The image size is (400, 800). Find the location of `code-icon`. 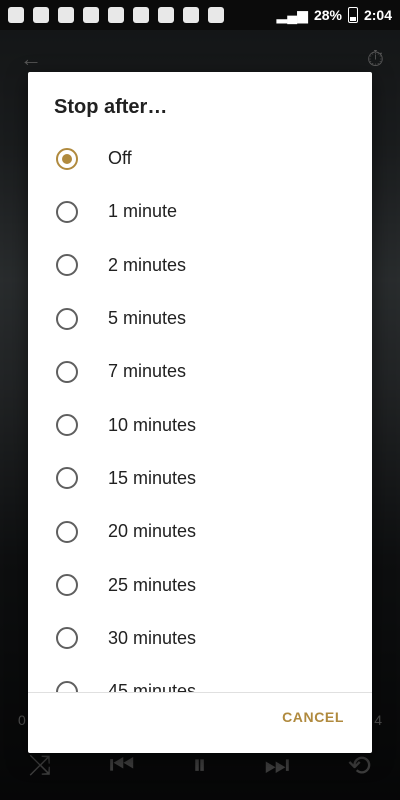

code-icon is located at coordinates (91, 15).